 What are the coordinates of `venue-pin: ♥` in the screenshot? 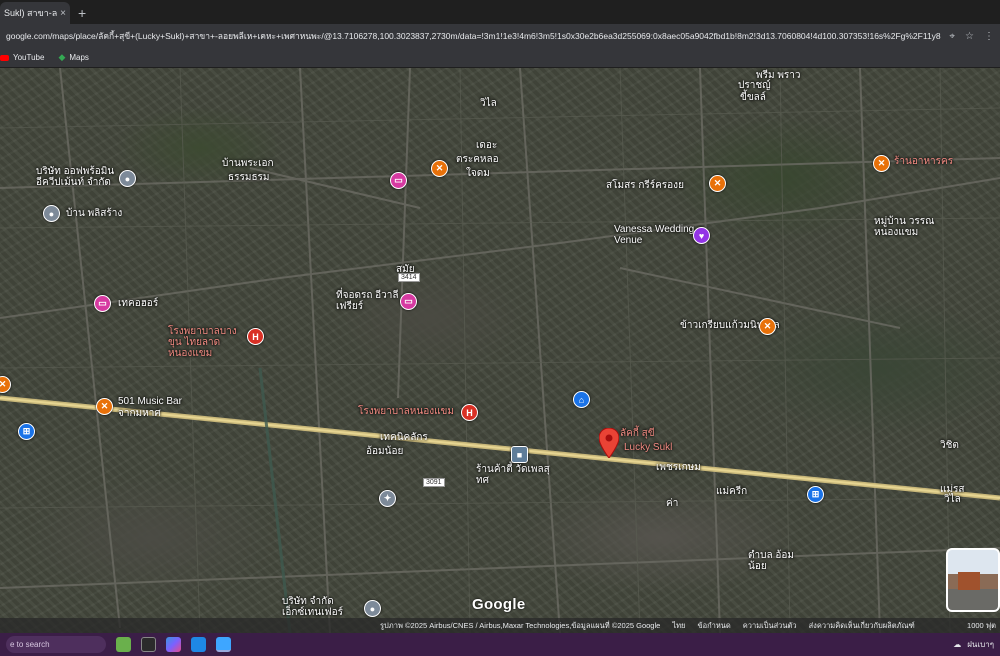 It's located at (701, 235).